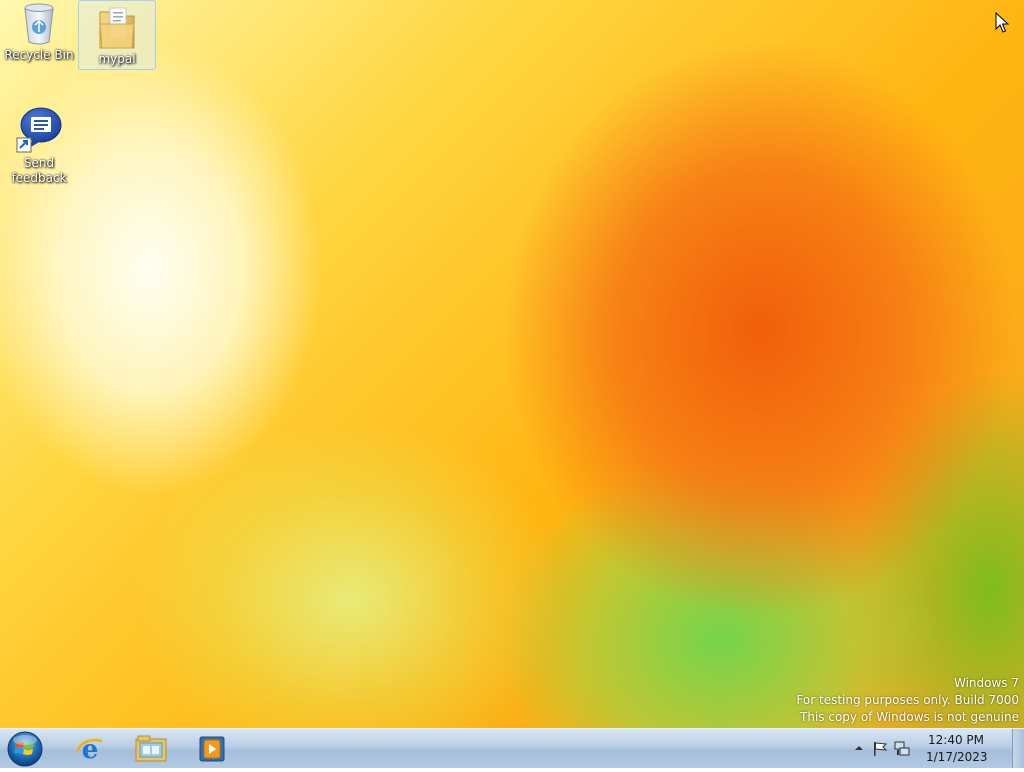 The image size is (1024, 772). Describe the element at coordinates (957, 757) in the screenshot. I see `clock-date: 1/17/2023` at that location.